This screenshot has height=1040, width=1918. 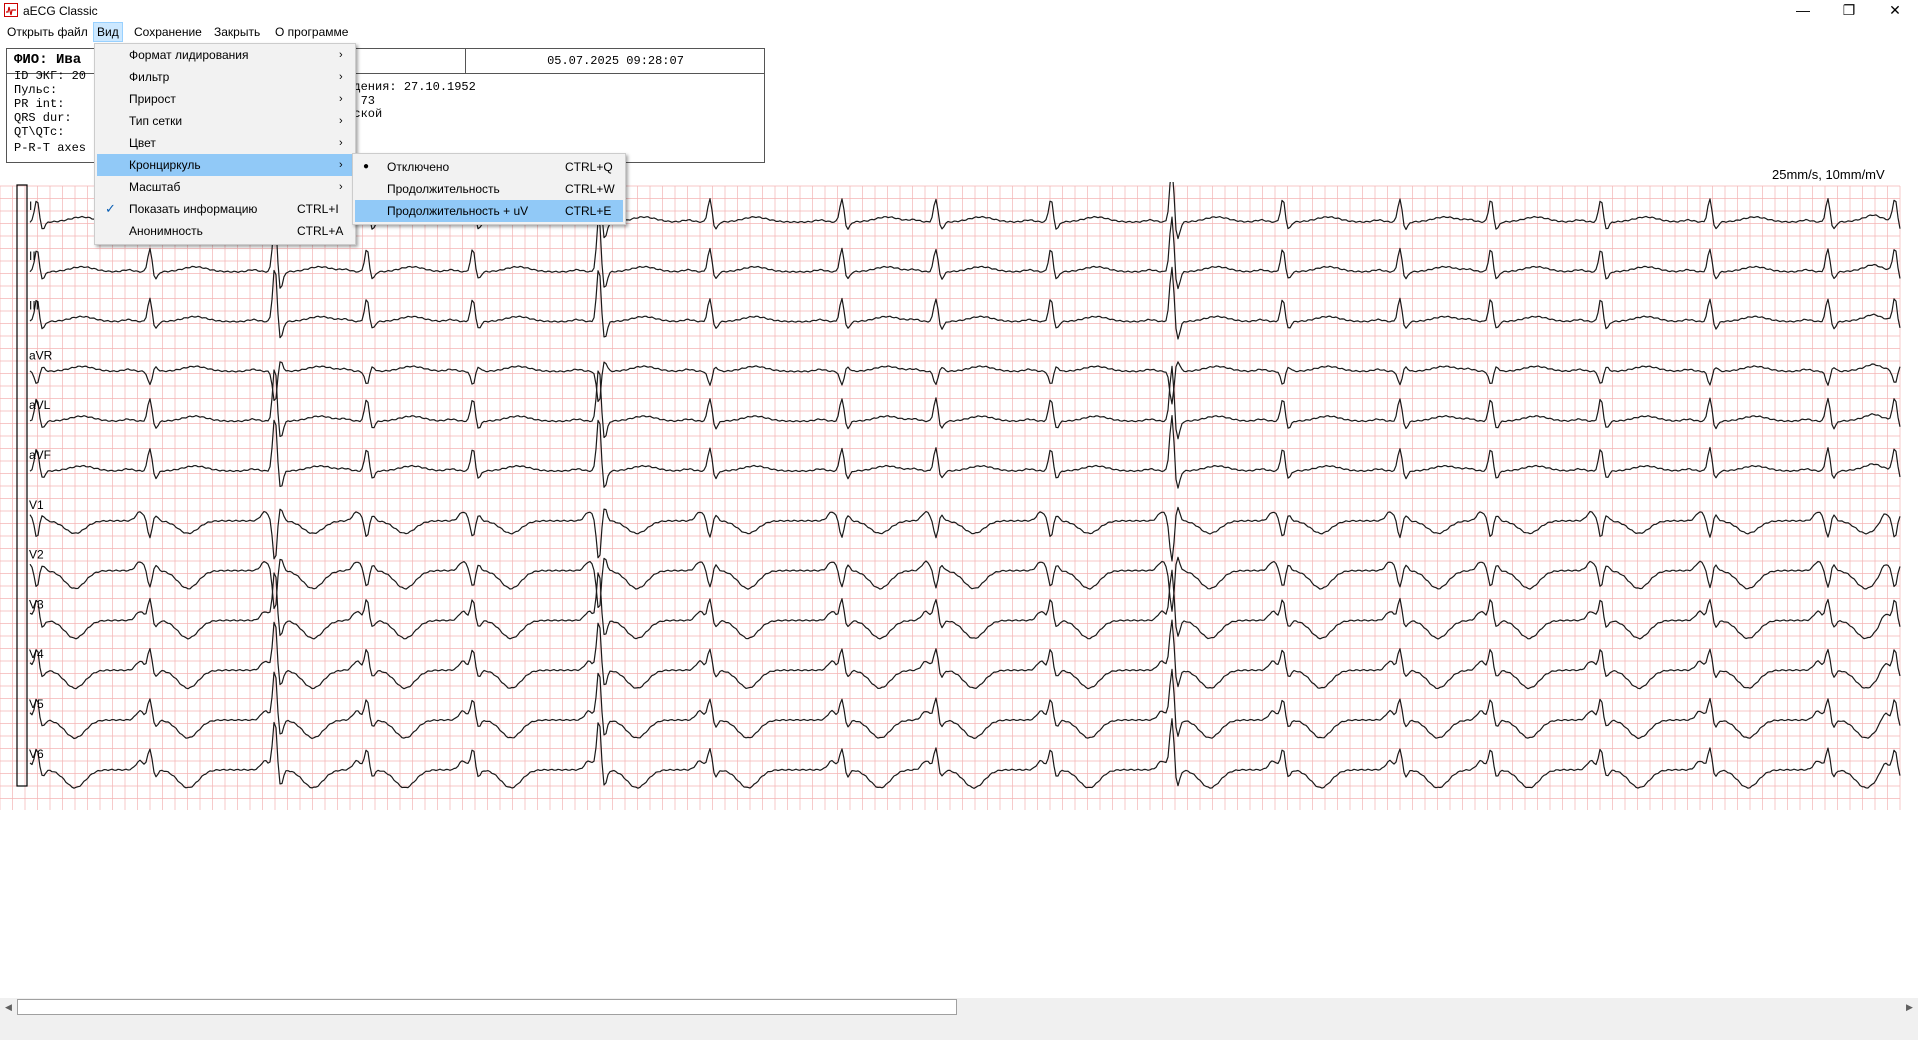 I want to click on menu-item-label: Прирост, so click(x=152, y=99).